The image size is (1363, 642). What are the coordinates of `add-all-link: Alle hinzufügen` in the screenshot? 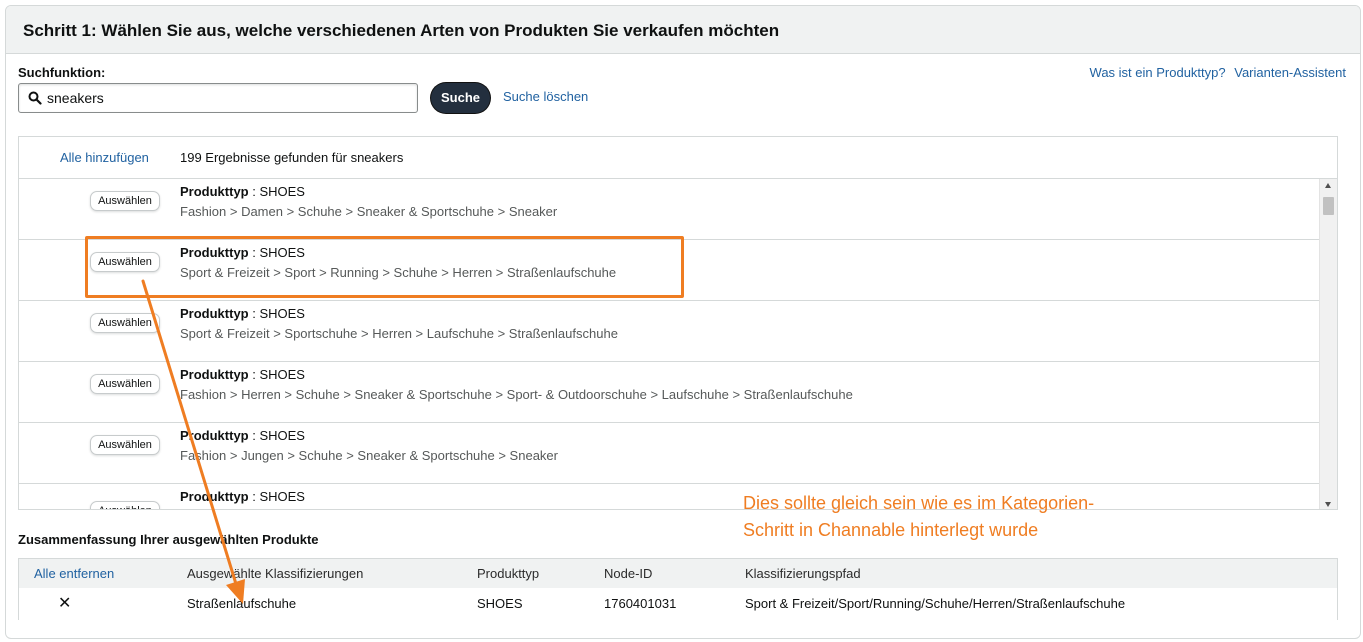 It's located at (104, 157).